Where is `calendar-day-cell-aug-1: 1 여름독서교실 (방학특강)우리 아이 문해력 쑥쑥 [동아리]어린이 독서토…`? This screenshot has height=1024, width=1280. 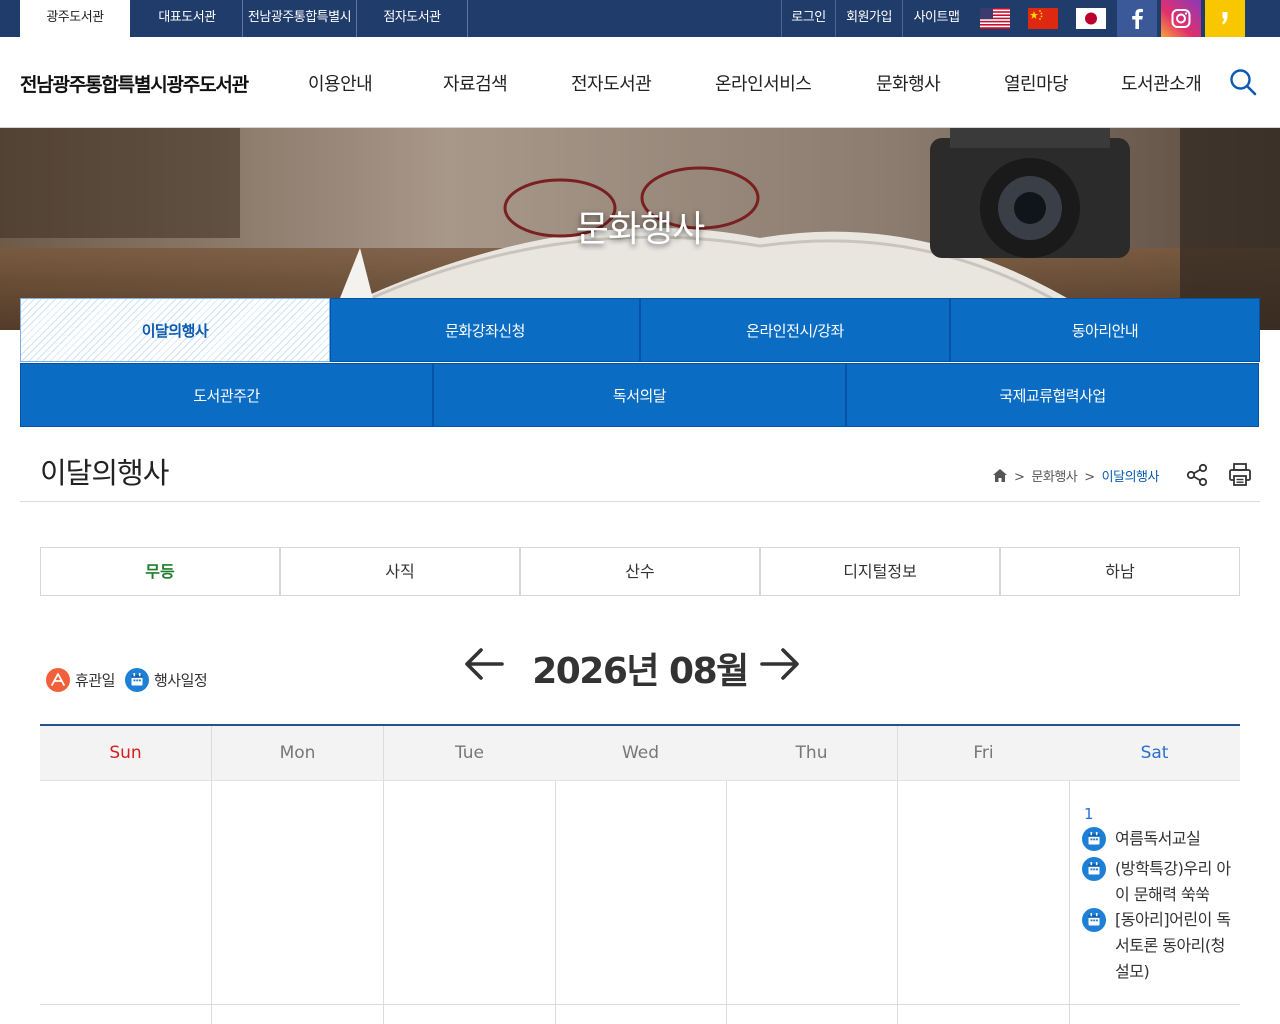
calendar-day-cell-aug-1: 1 여름독서교실 (방학특강)우리 아이 문해력 쑥쑥 [동아리]어린이 독서토… is located at coordinates (1154, 892).